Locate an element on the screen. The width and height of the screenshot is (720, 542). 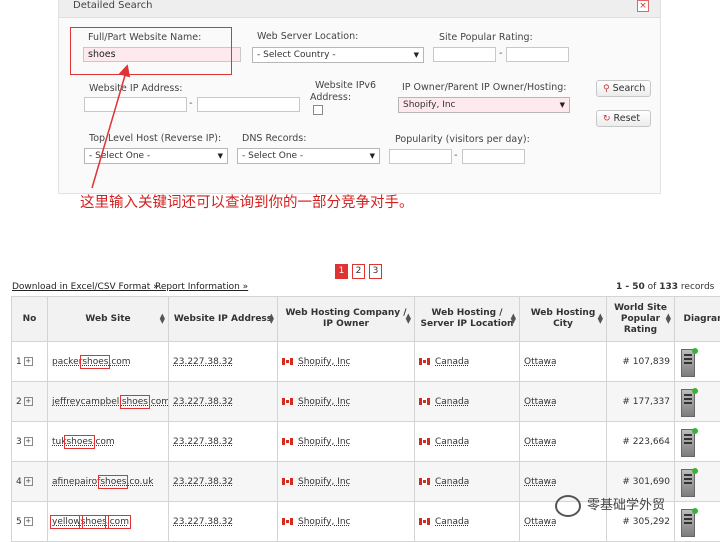
site-name-prefix: afinepairof is located at coordinates (76, 482).